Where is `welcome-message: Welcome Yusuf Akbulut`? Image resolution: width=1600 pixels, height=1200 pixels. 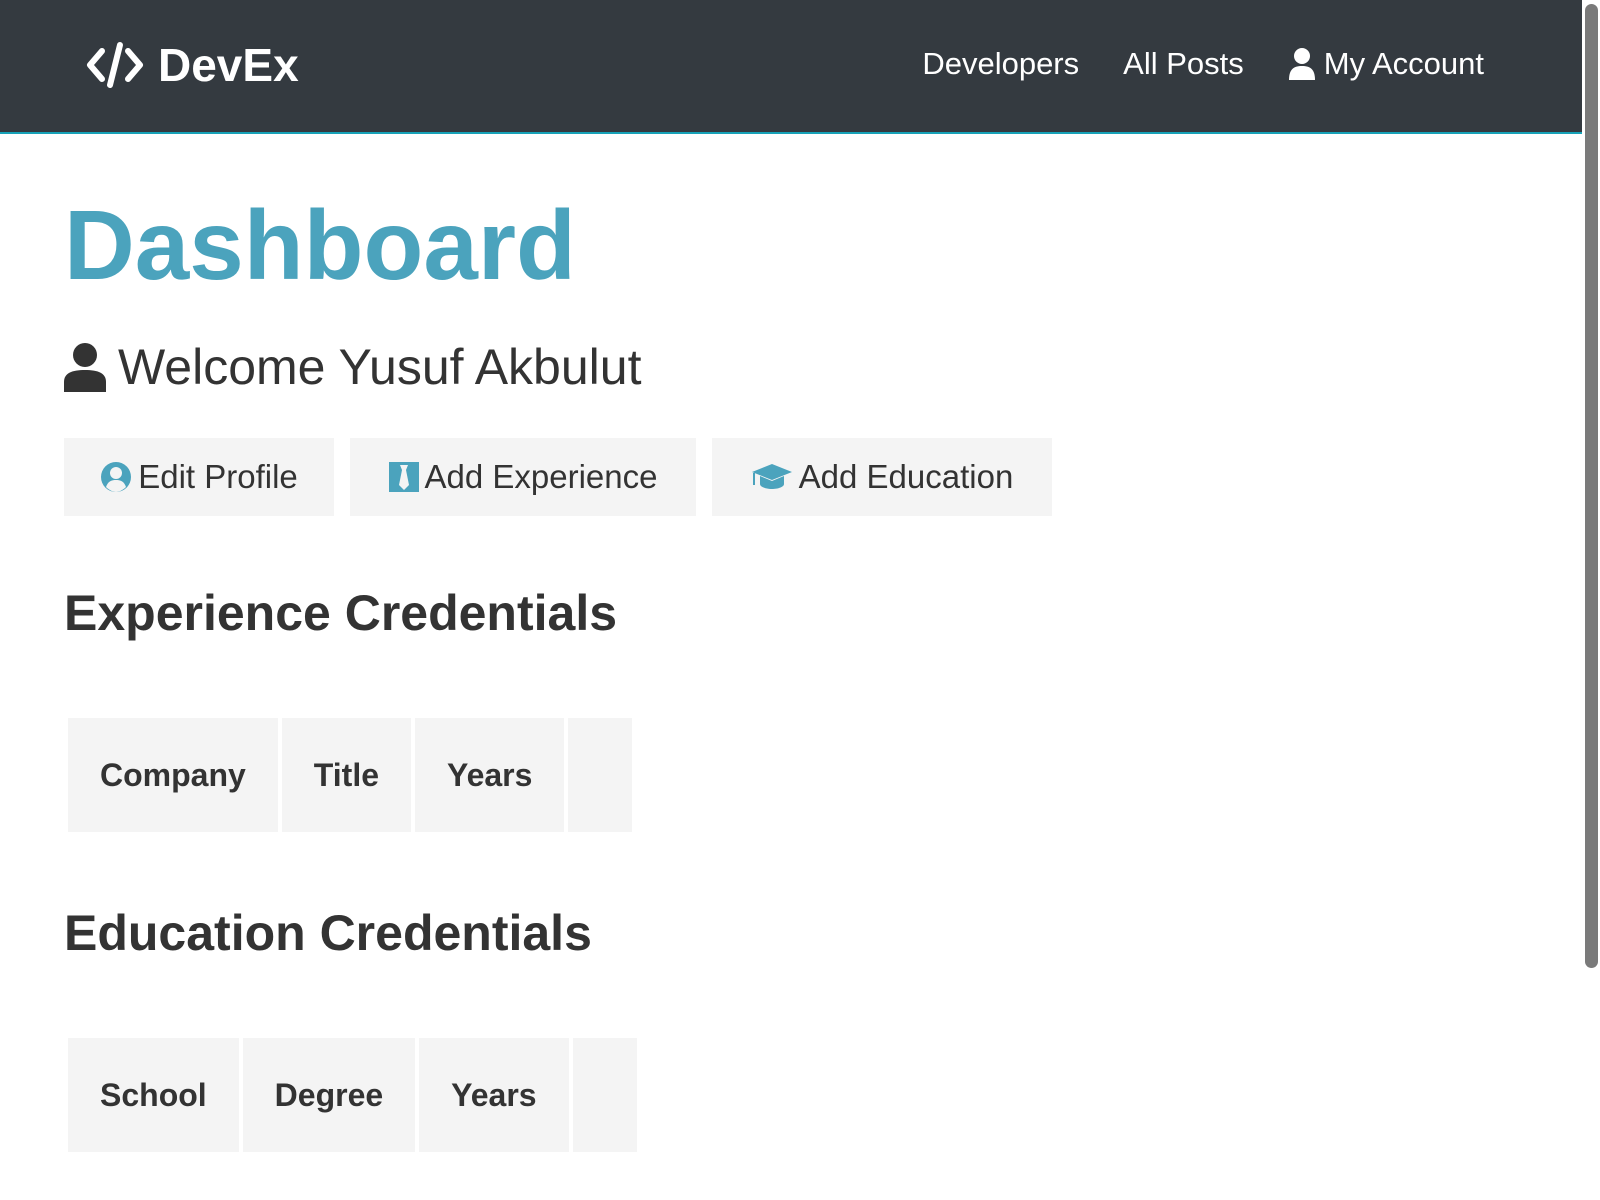 welcome-message: Welcome Yusuf Akbulut is located at coordinates (352, 367).